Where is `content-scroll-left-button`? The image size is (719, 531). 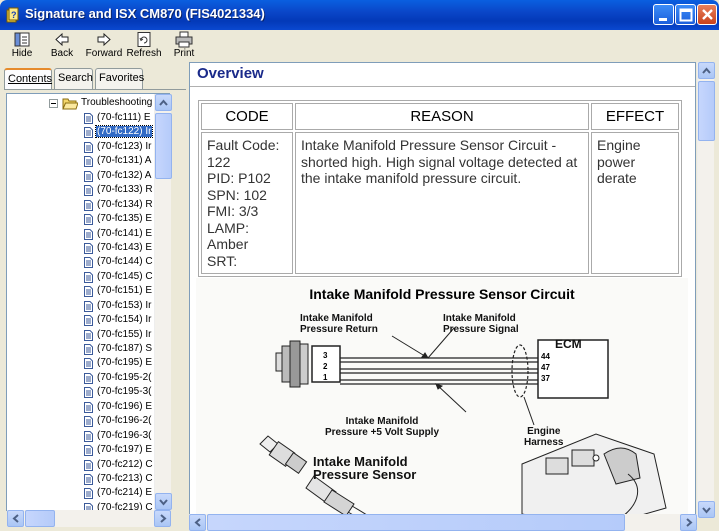 content-scroll-left-button is located at coordinates (197, 522).